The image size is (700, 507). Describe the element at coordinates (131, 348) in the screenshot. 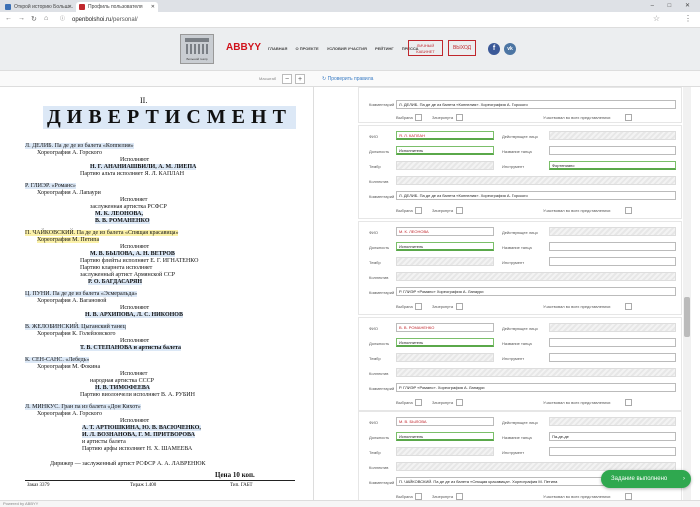

I see `scan-line: Т. В. СТЕПАНОВА и артисты балета` at that location.